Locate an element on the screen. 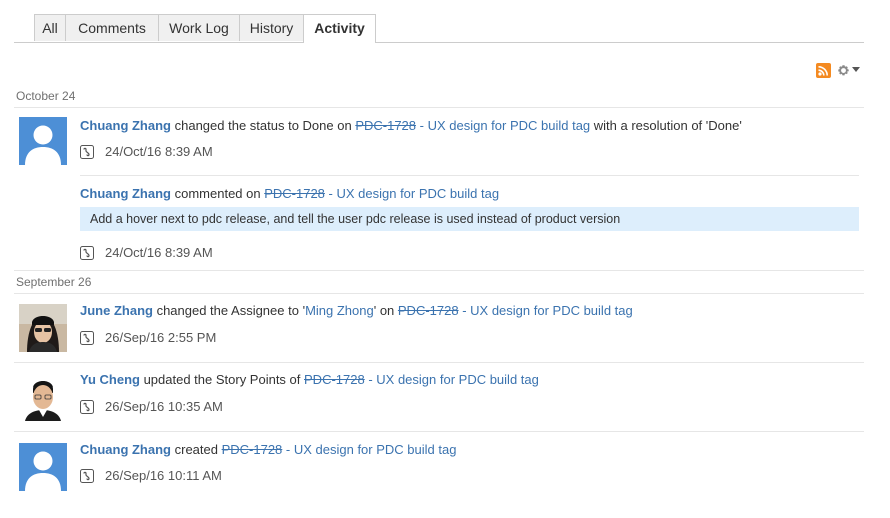 The height and width of the screenshot is (518, 890). tab-all: All is located at coordinates (50, 27).